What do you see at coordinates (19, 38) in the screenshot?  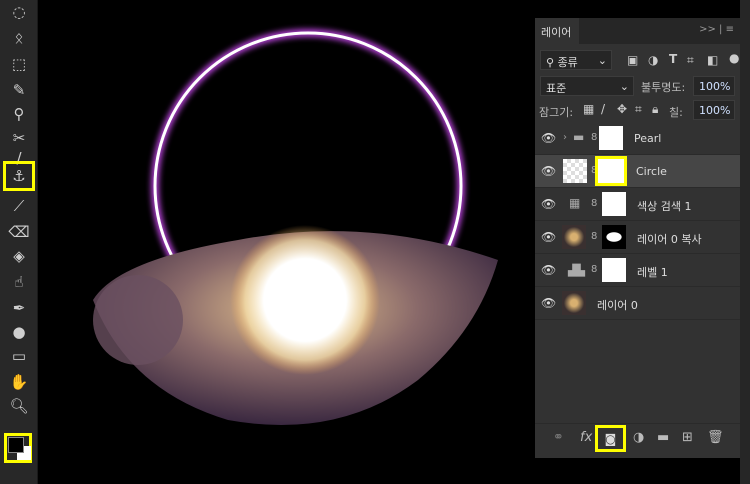 I see `lasso-tool: ᛟ` at bounding box center [19, 38].